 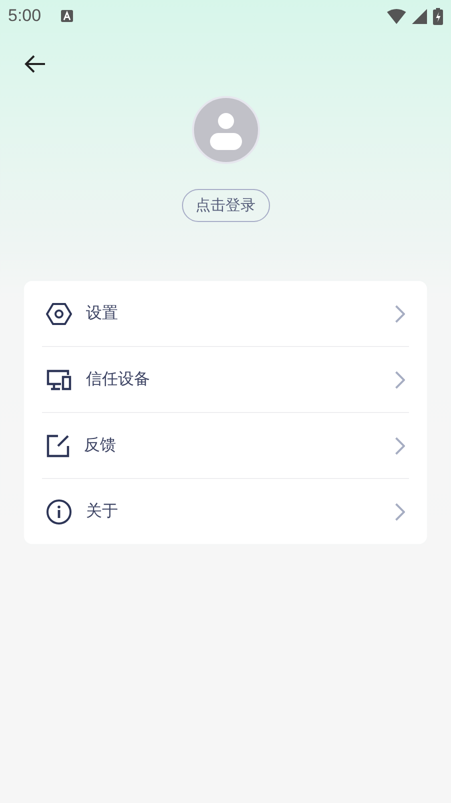 What do you see at coordinates (59, 379) in the screenshot?
I see `devices-icon` at bounding box center [59, 379].